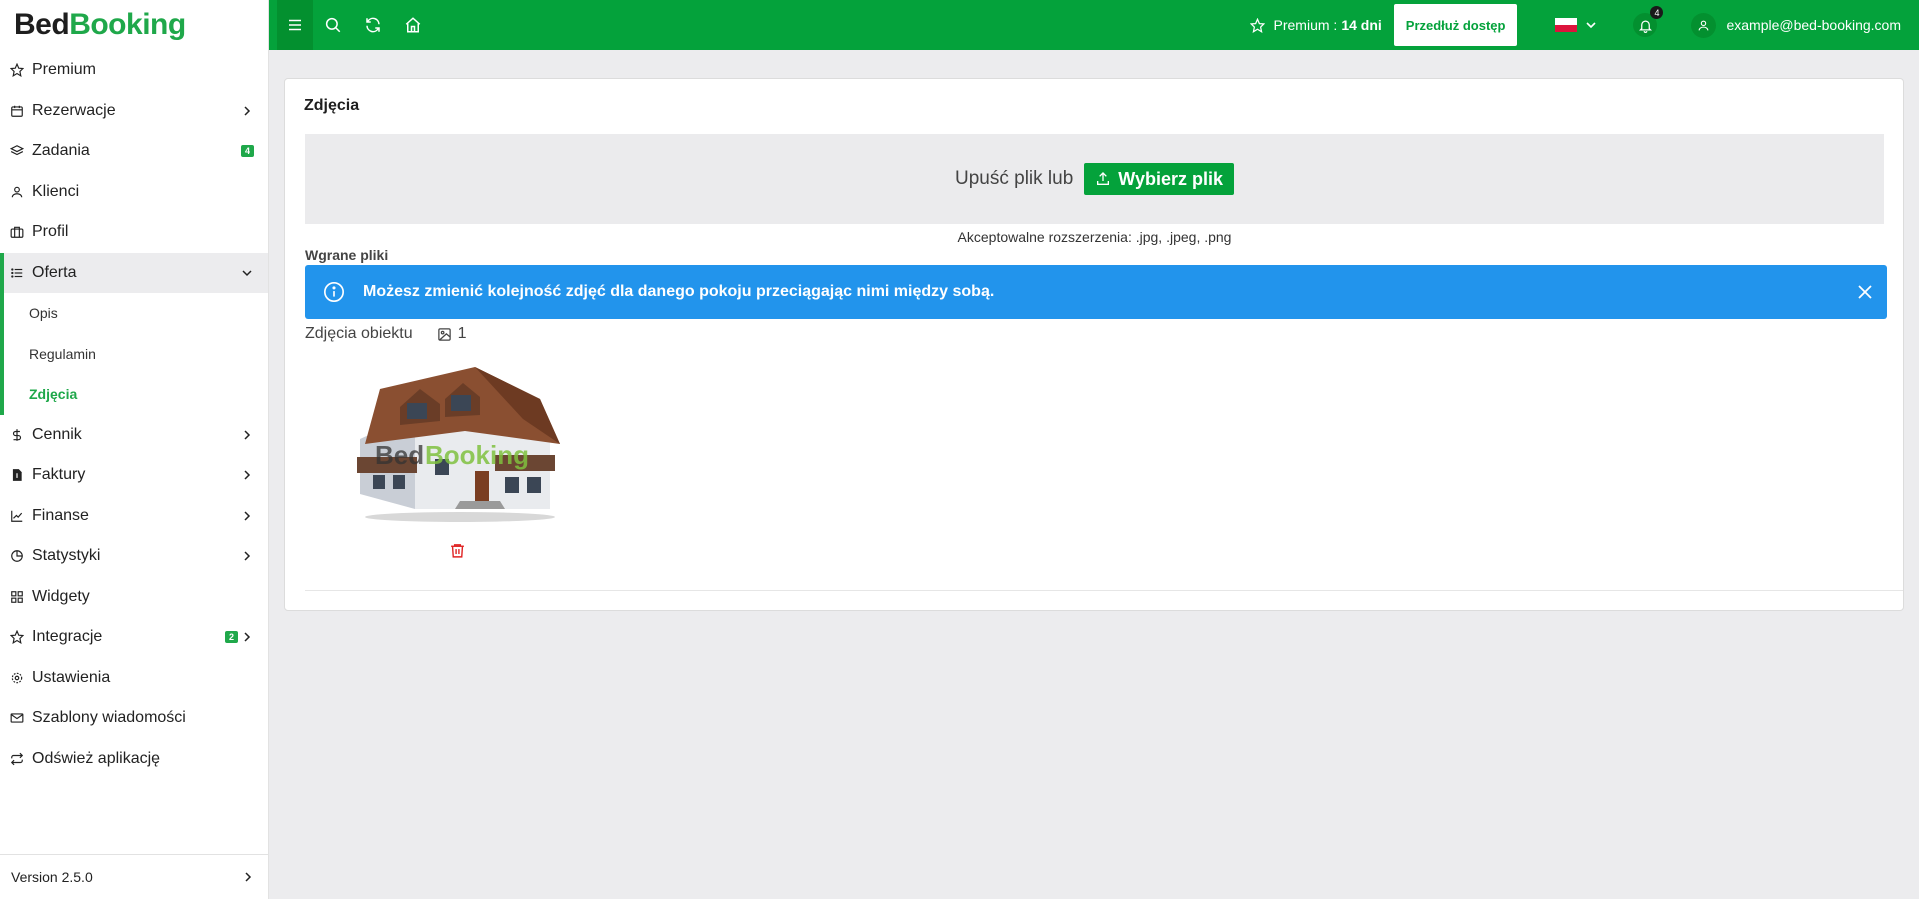 Image resolution: width=1919 pixels, height=899 pixels. What do you see at coordinates (17, 516) in the screenshot?
I see `chart-line-icon` at bounding box center [17, 516].